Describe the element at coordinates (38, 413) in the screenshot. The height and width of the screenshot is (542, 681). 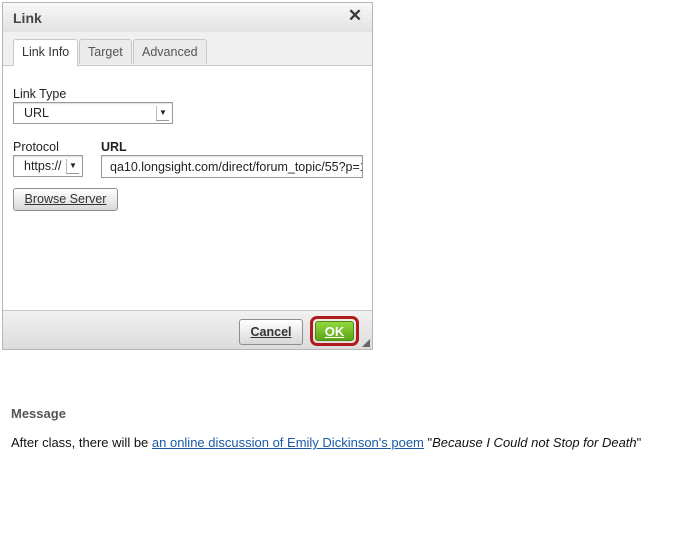
I see `message-label: Message` at that location.